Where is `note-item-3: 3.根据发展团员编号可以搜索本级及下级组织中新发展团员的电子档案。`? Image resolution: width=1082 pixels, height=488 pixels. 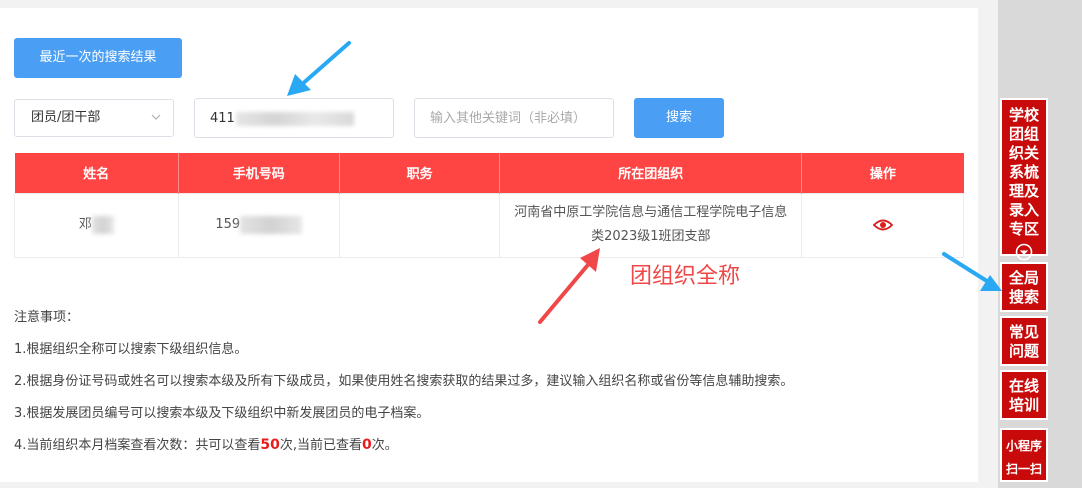 note-item-3: 3.根据发展团员编号可以搜索本级及下级组织中新发展团员的电子档案。 is located at coordinates (222, 413).